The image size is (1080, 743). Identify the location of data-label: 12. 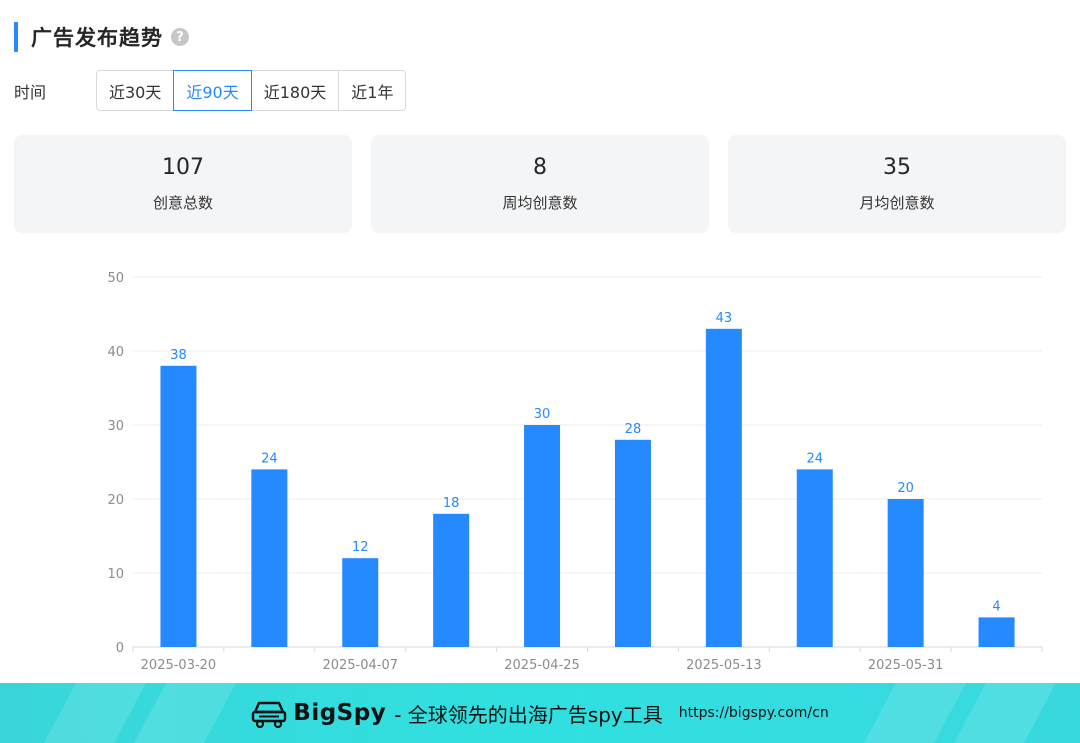
(360, 547).